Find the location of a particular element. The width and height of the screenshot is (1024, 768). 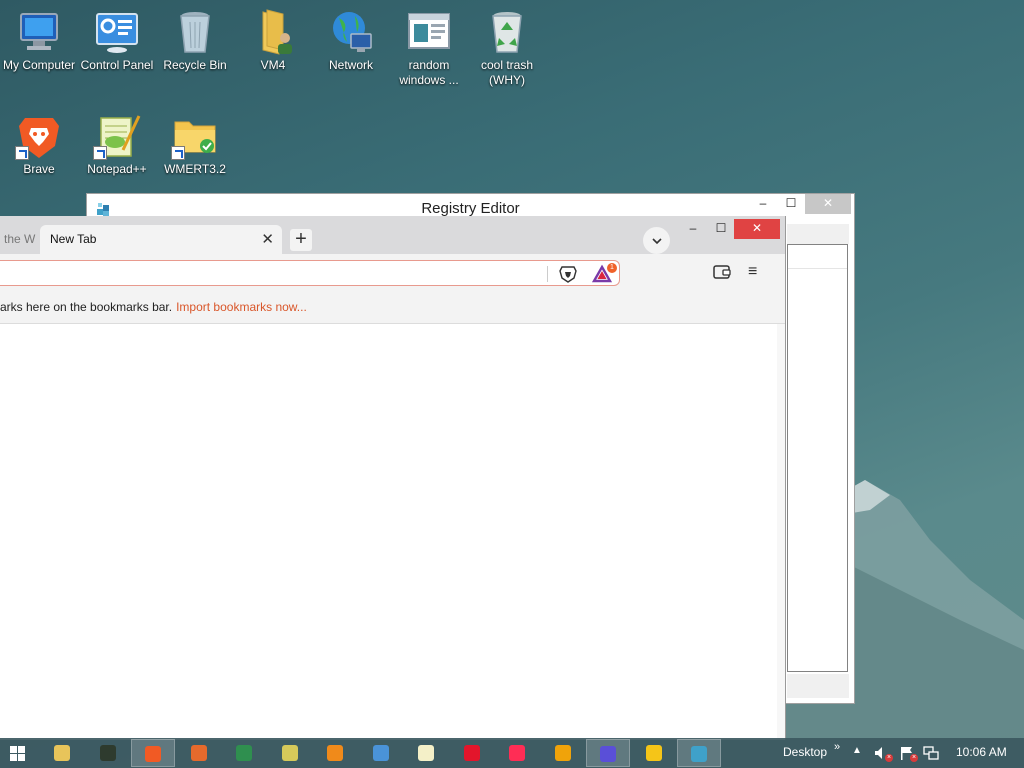

taskbar-button-network-globe is located at coordinates (244, 753).